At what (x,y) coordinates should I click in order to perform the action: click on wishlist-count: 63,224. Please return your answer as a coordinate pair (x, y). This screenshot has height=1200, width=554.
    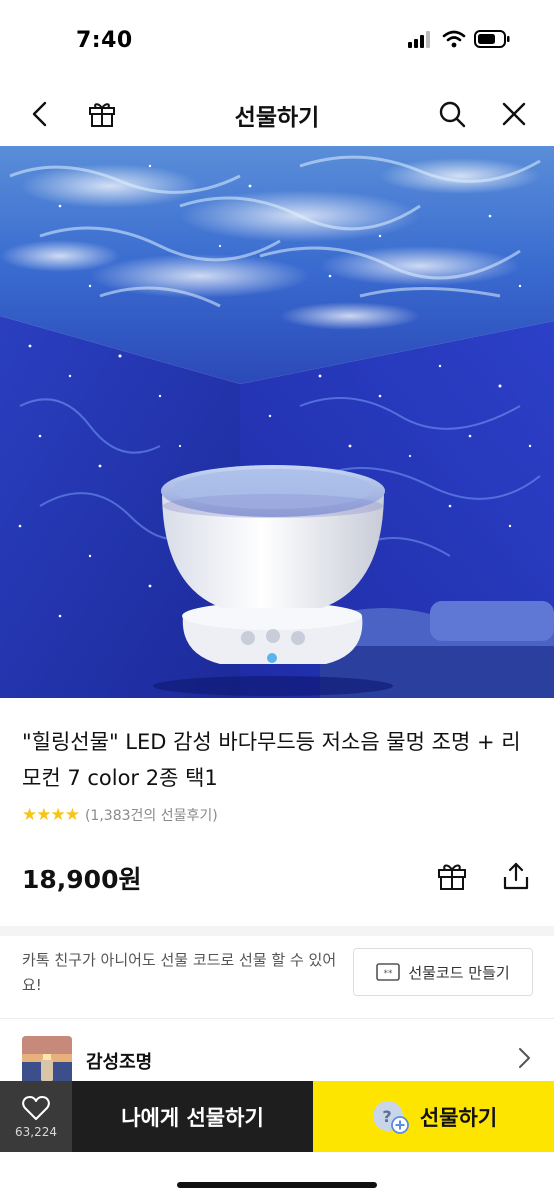
    Looking at the image, I should click on (36, 1131).